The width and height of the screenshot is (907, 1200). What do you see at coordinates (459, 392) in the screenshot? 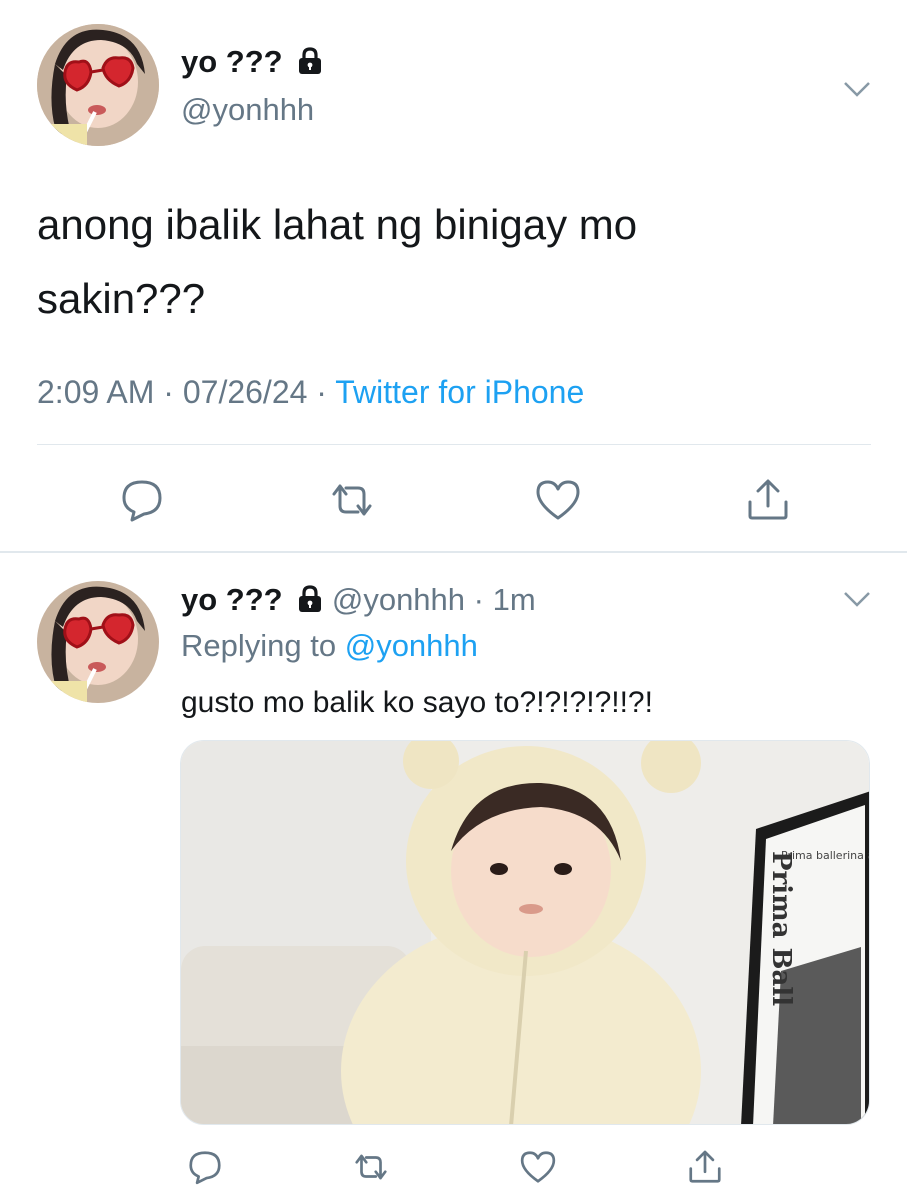
I see `tweet1-source-link: Twitter for iPhone` at bounding box center [459, 392].